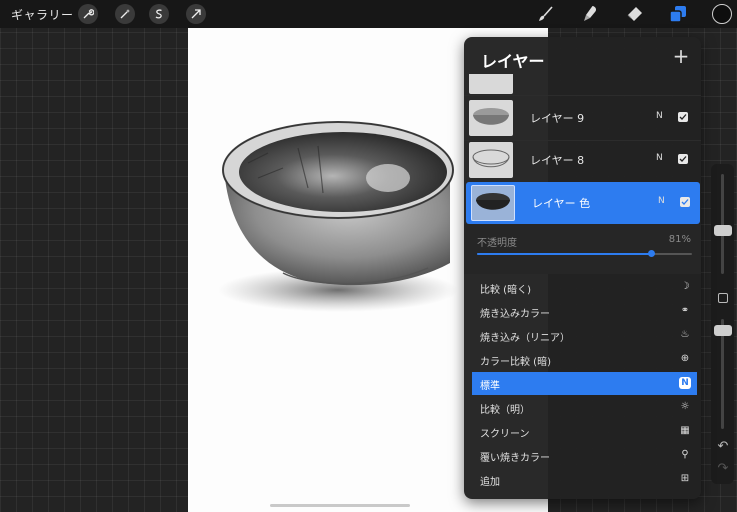 This screenshot has width=737, height=512. Describe the element at coordinates (584, 431) in the screenshot. I see `blend-mode-screen: スクリーン ▦` at that location.